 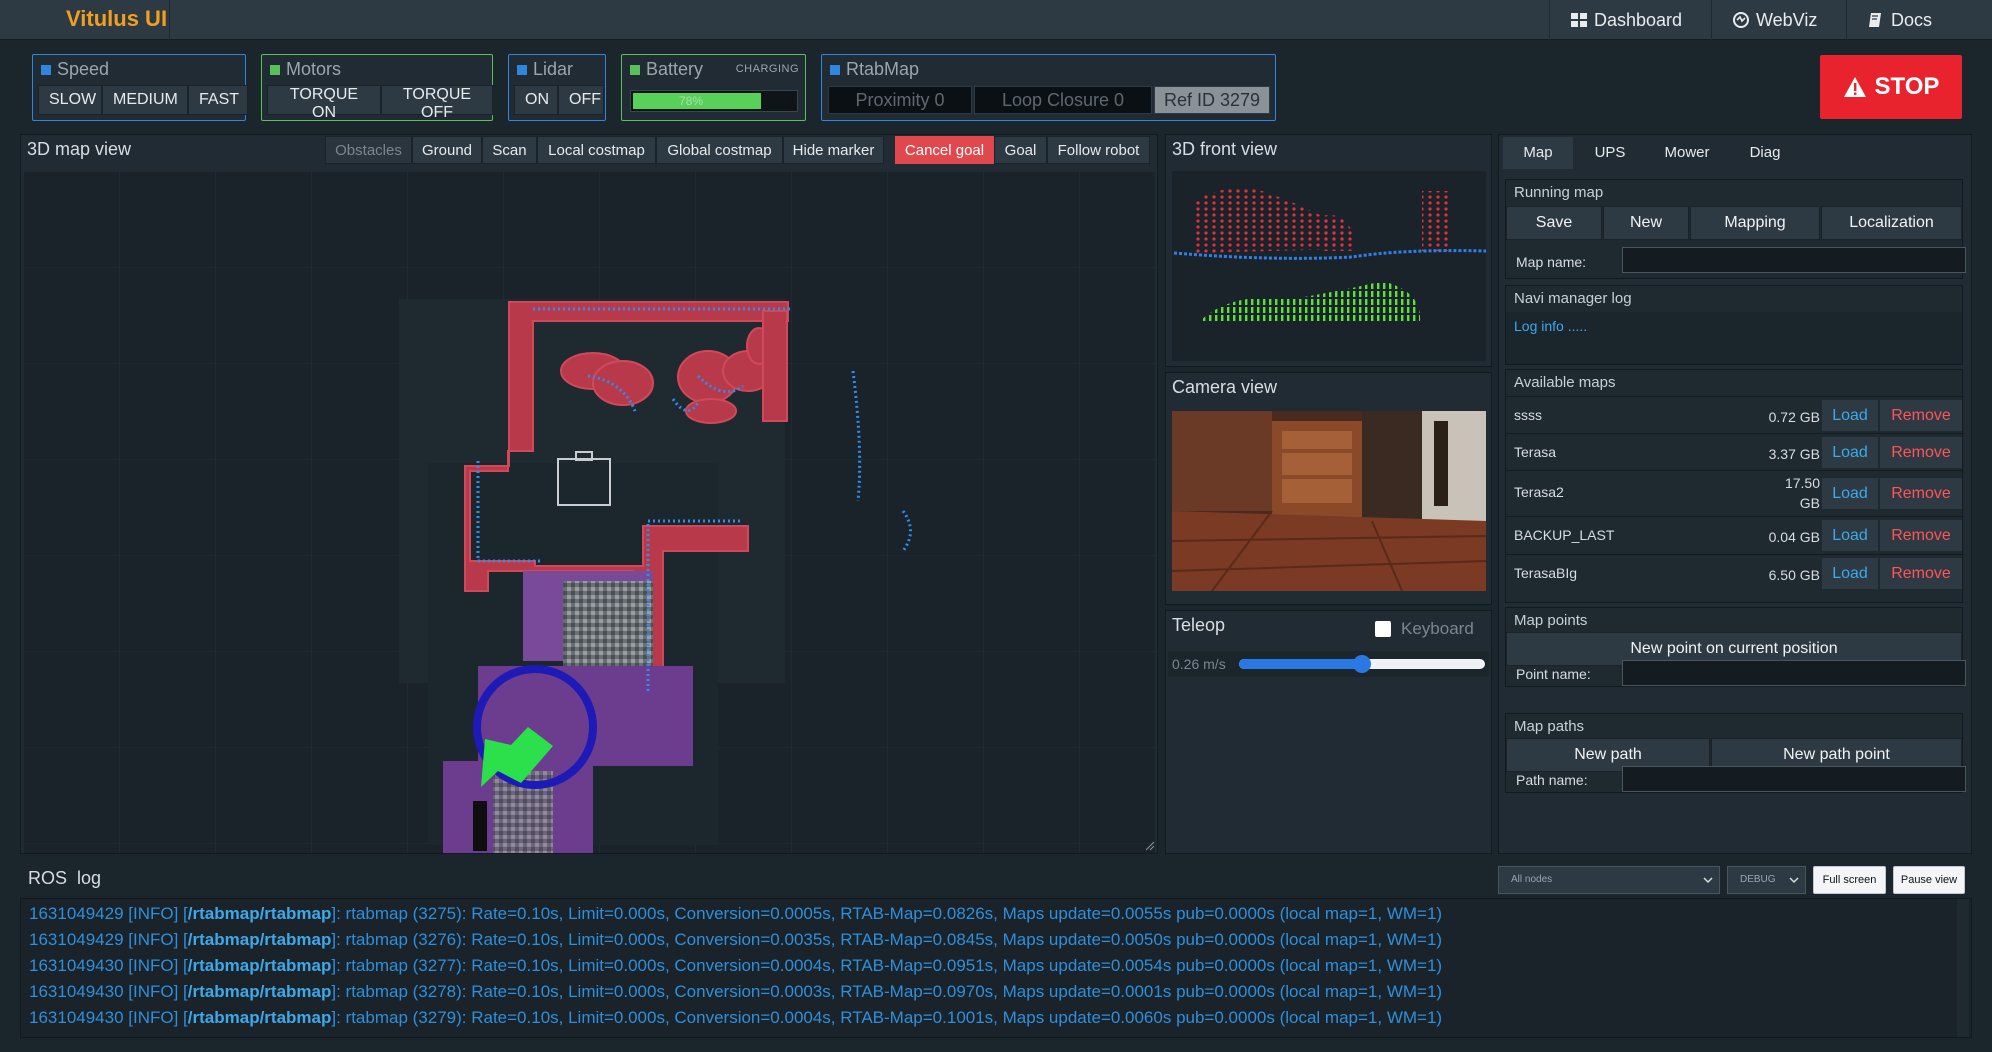 What do you see at coordinates (218, 100) in the screenshot?
I see `speed-fast-button: FAST` at bounding box center [218, 100].